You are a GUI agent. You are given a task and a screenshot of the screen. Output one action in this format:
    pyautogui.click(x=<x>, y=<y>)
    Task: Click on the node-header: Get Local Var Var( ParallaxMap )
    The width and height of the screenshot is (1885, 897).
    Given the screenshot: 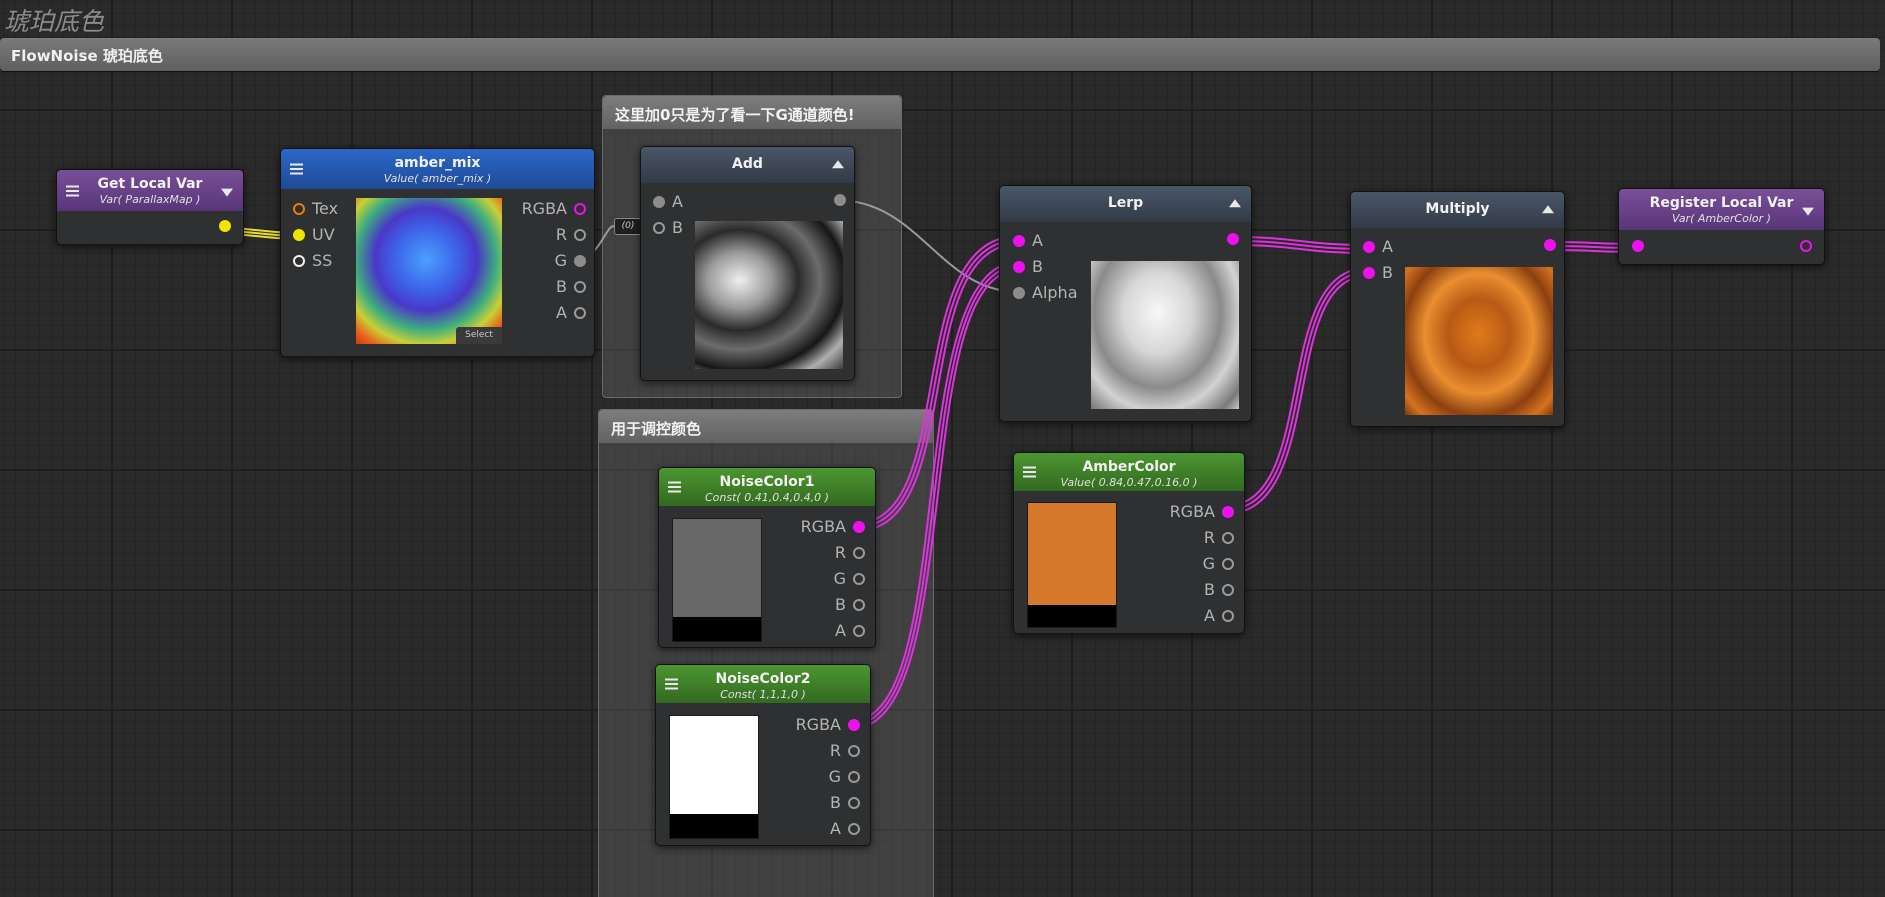 What is the action you would take?
    pyautogui.click(x=150, y=190)
    